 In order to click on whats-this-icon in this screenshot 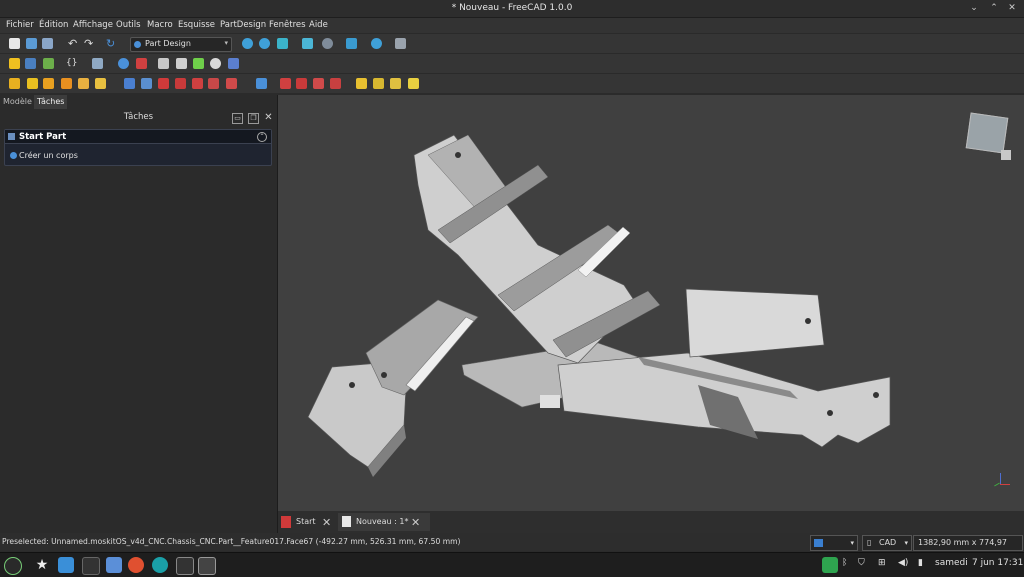, I will do `click(400, 43)`.